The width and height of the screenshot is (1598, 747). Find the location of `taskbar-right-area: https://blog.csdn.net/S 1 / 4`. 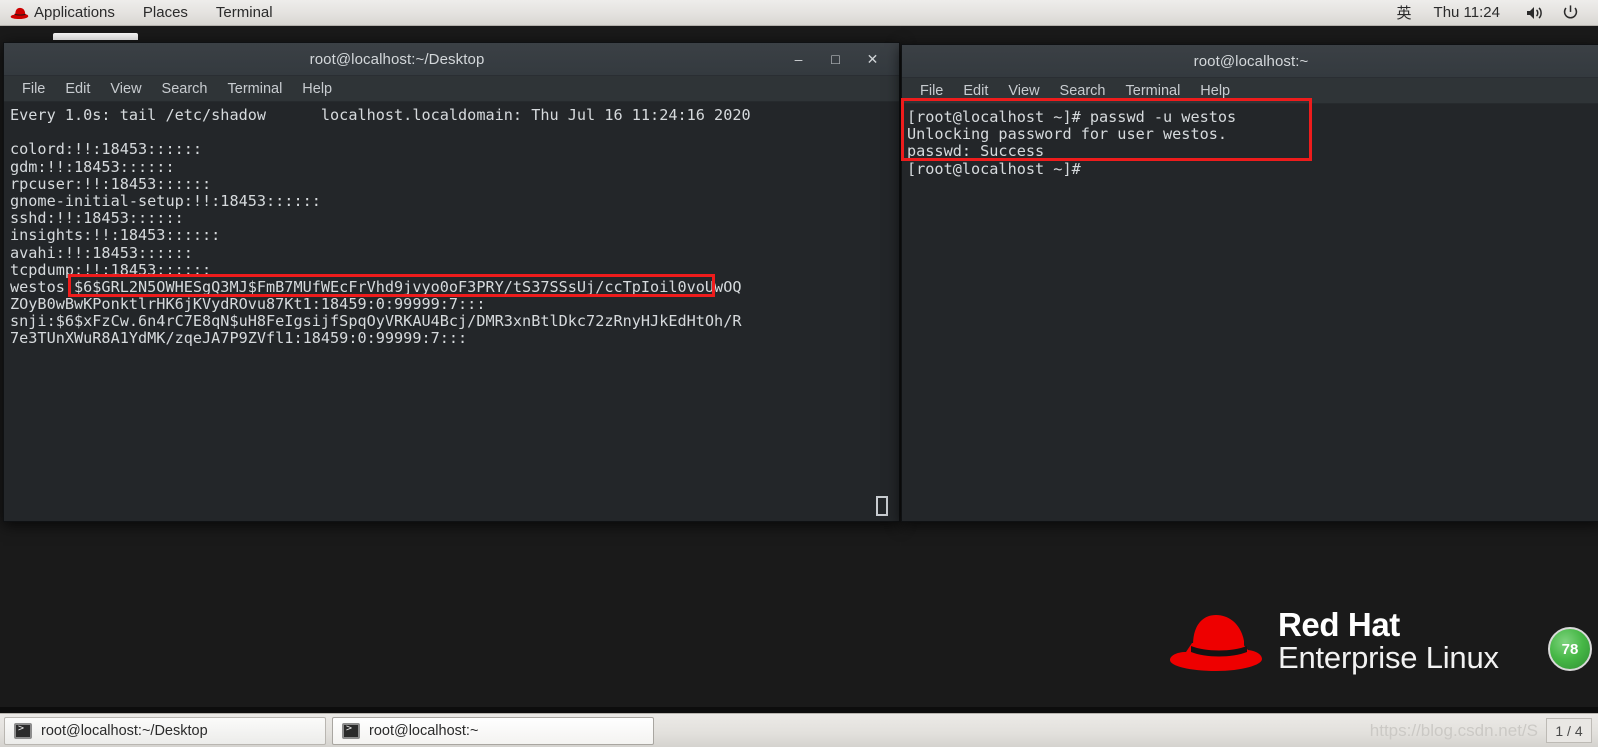

taskbar-right-area: https://blog.csdn.net/S 1 / 4 is located at coordinates (1484, 730).